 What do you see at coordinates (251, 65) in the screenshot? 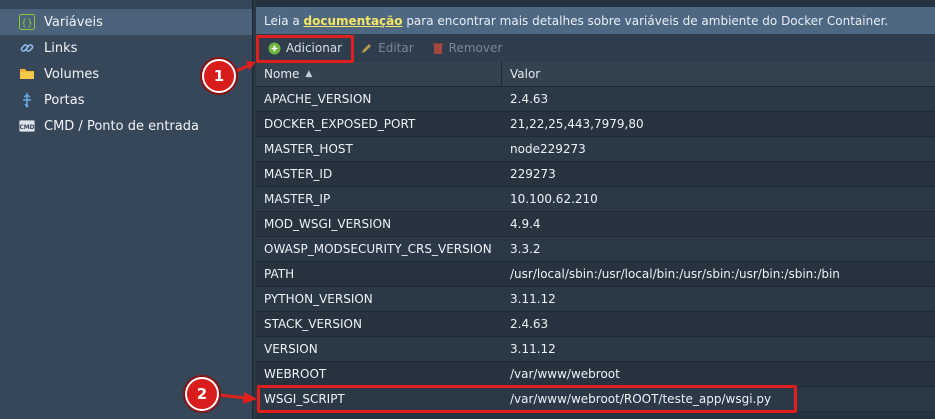
I see `arrow-1-head` at bounding box center [251, 65].